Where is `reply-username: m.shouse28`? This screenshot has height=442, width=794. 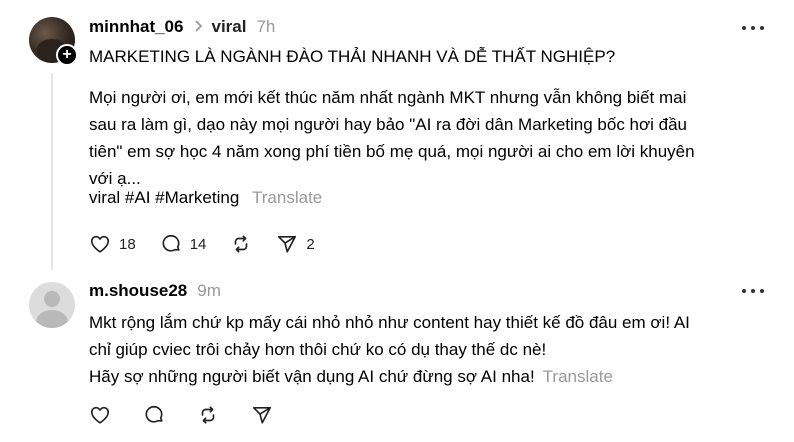
reply-username: m.shouse28 is located at coordinates (138, 291).